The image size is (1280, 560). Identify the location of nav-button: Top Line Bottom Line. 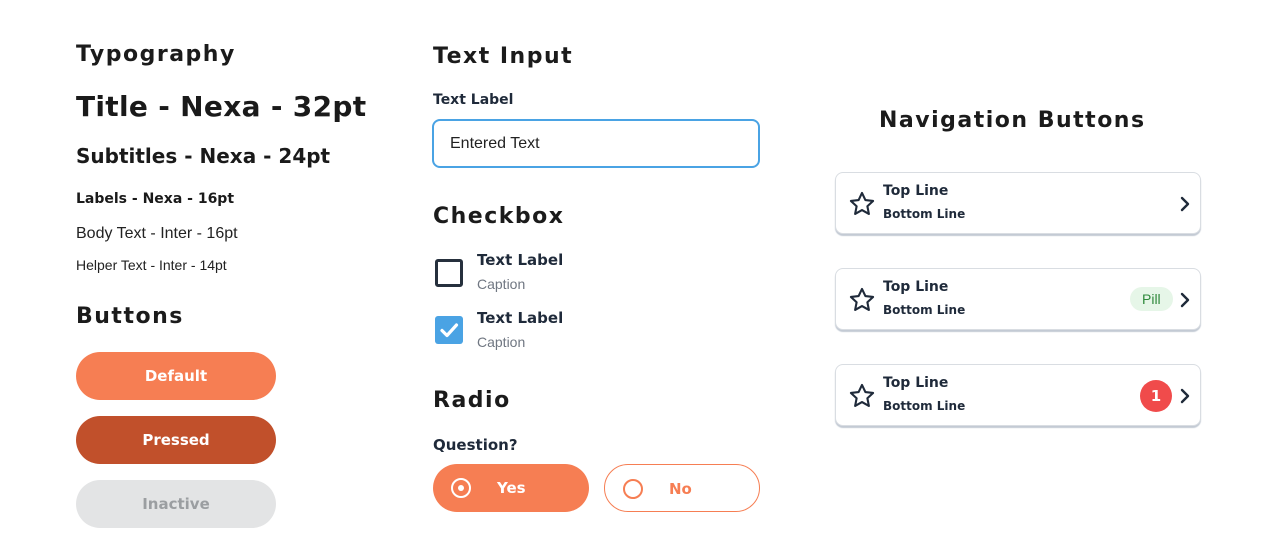
(1018, 203).